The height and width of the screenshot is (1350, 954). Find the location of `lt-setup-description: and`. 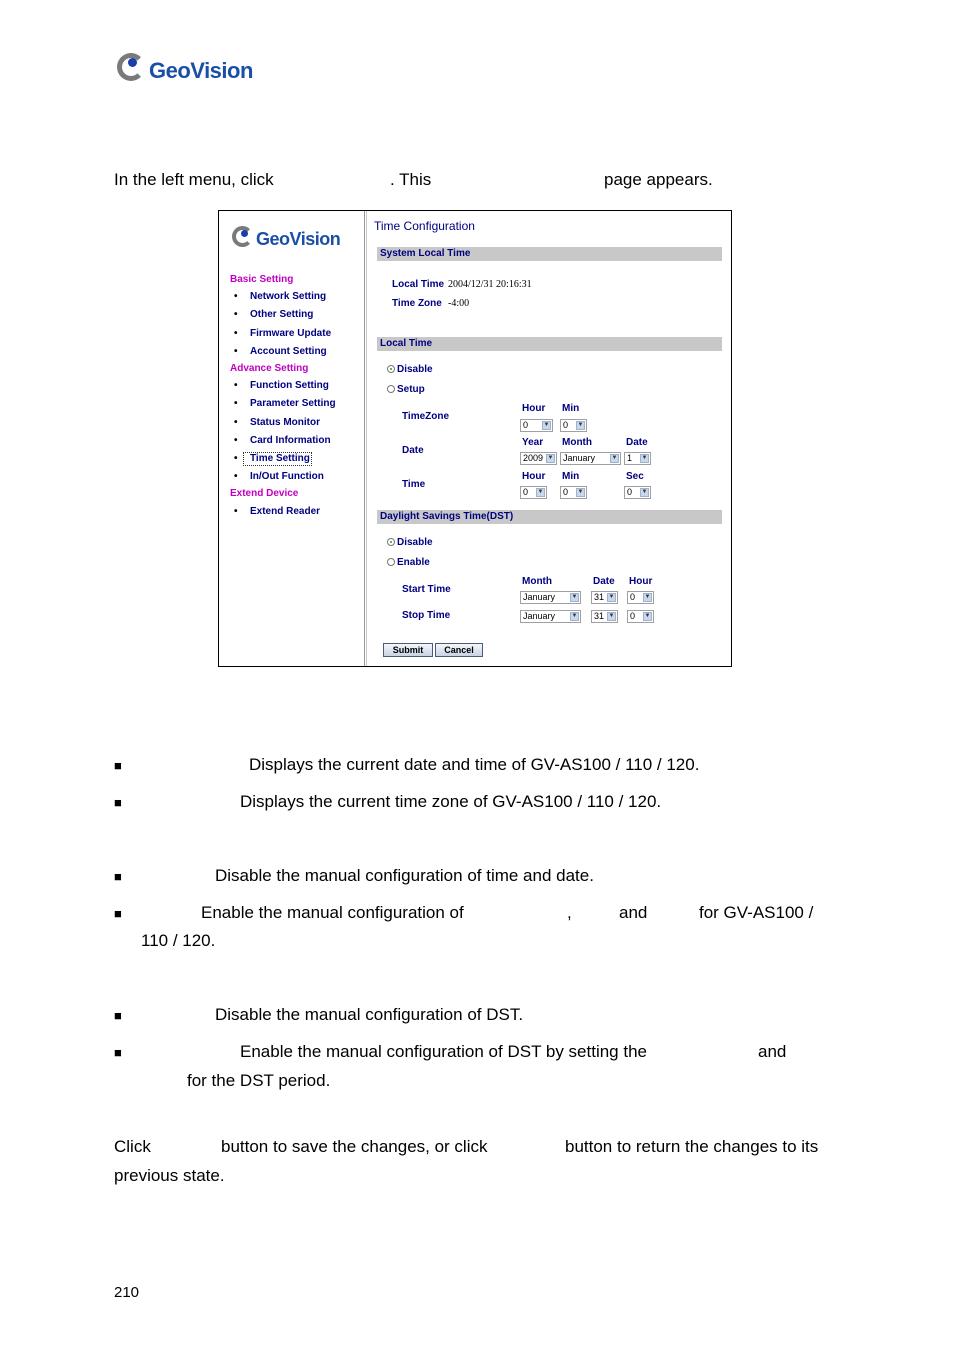

lt-setup-description: and is located at coordinates (633, 912).